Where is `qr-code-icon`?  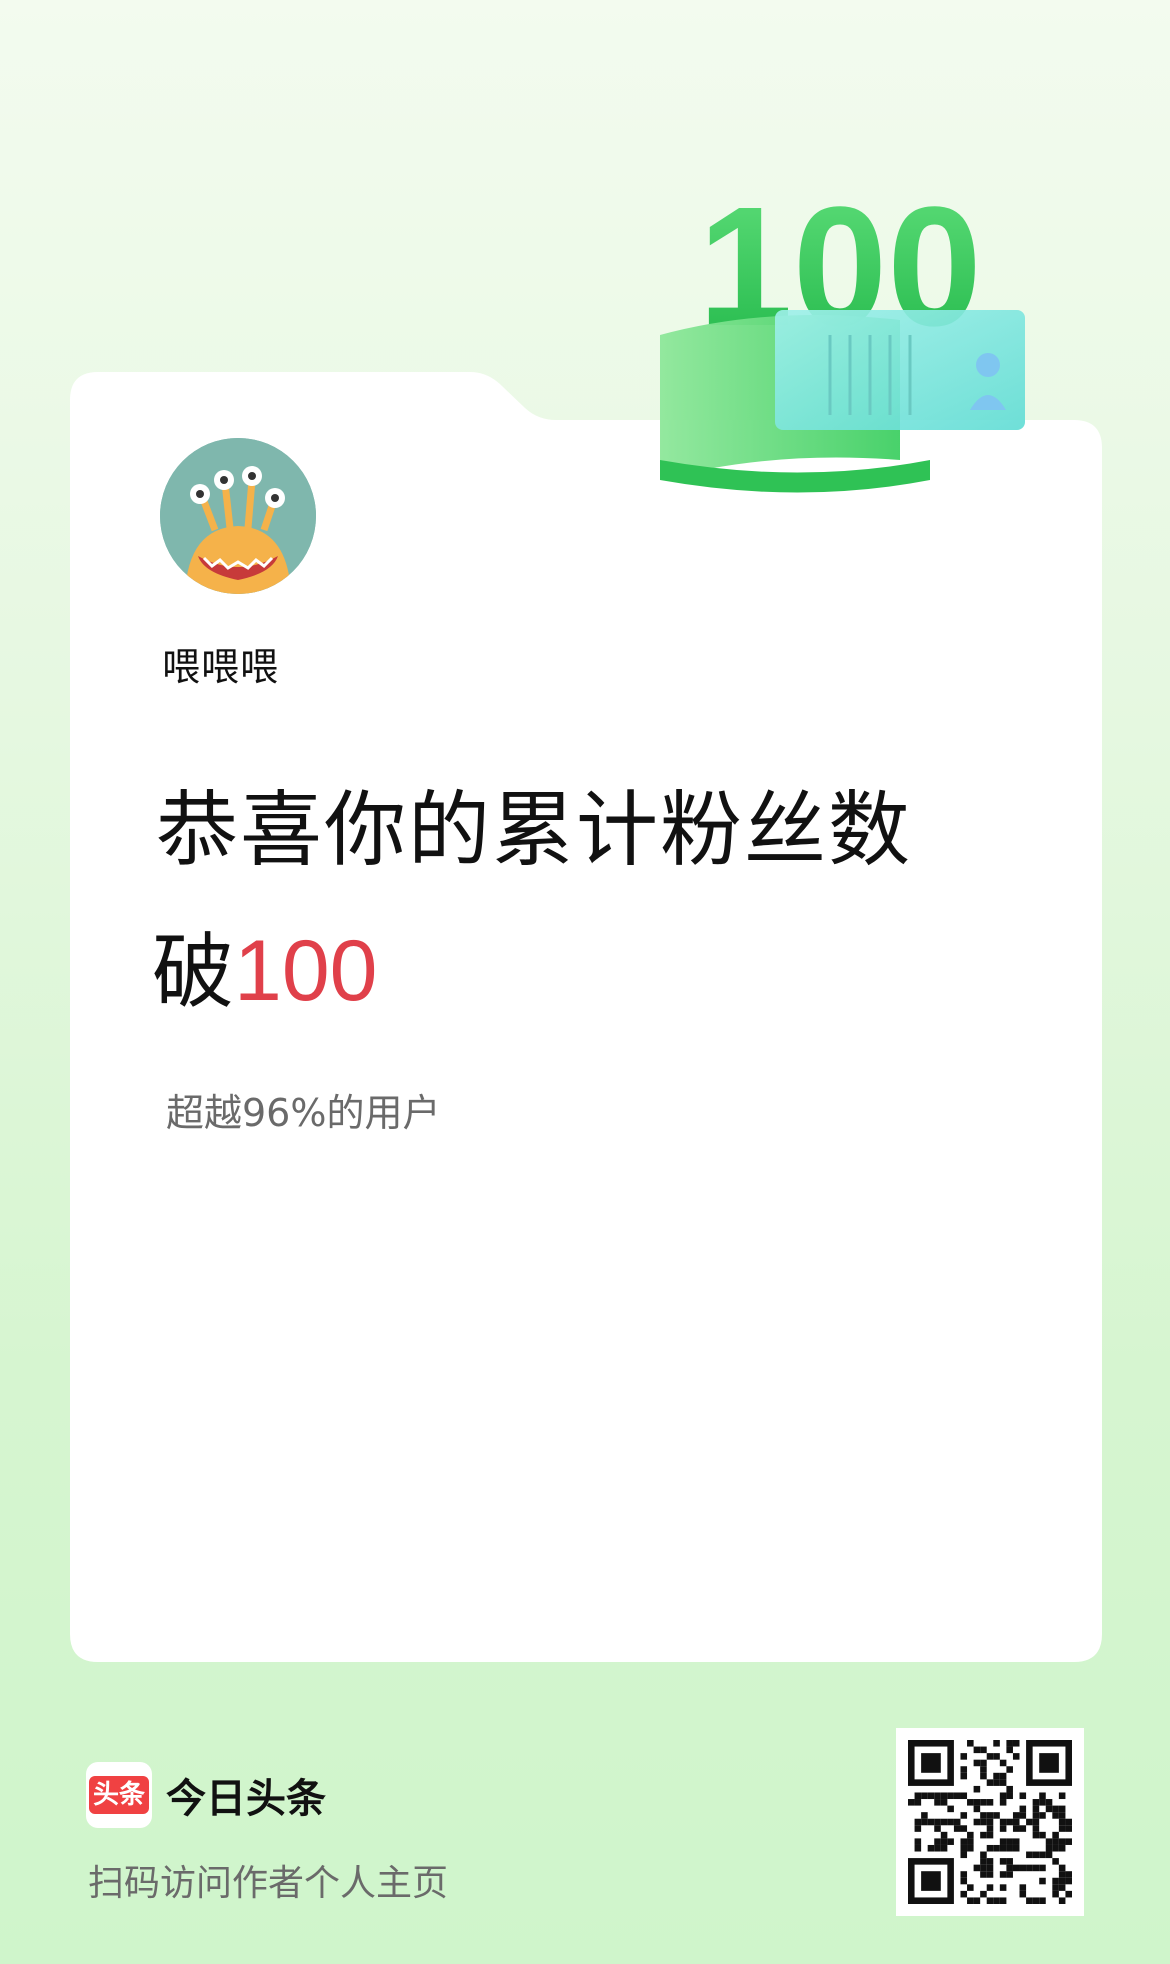
qr-code-icon is located at coordinates (990, 1822).